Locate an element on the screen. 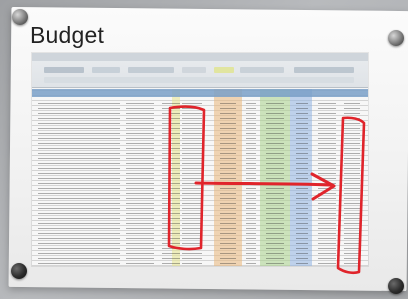 This screenshot has height=299, width=408. ribbon-tabbar is located at coordinates (200, 57).